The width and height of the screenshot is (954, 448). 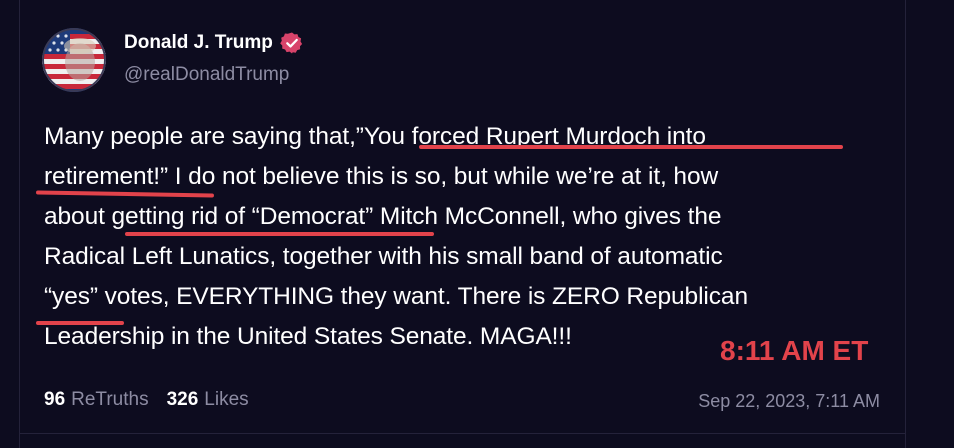 What do you see at coordinates (242, 216) in the screenshot?
I see `highlighted-phrase: getting rid of “Democrat”` at bounding box center [242, 216].